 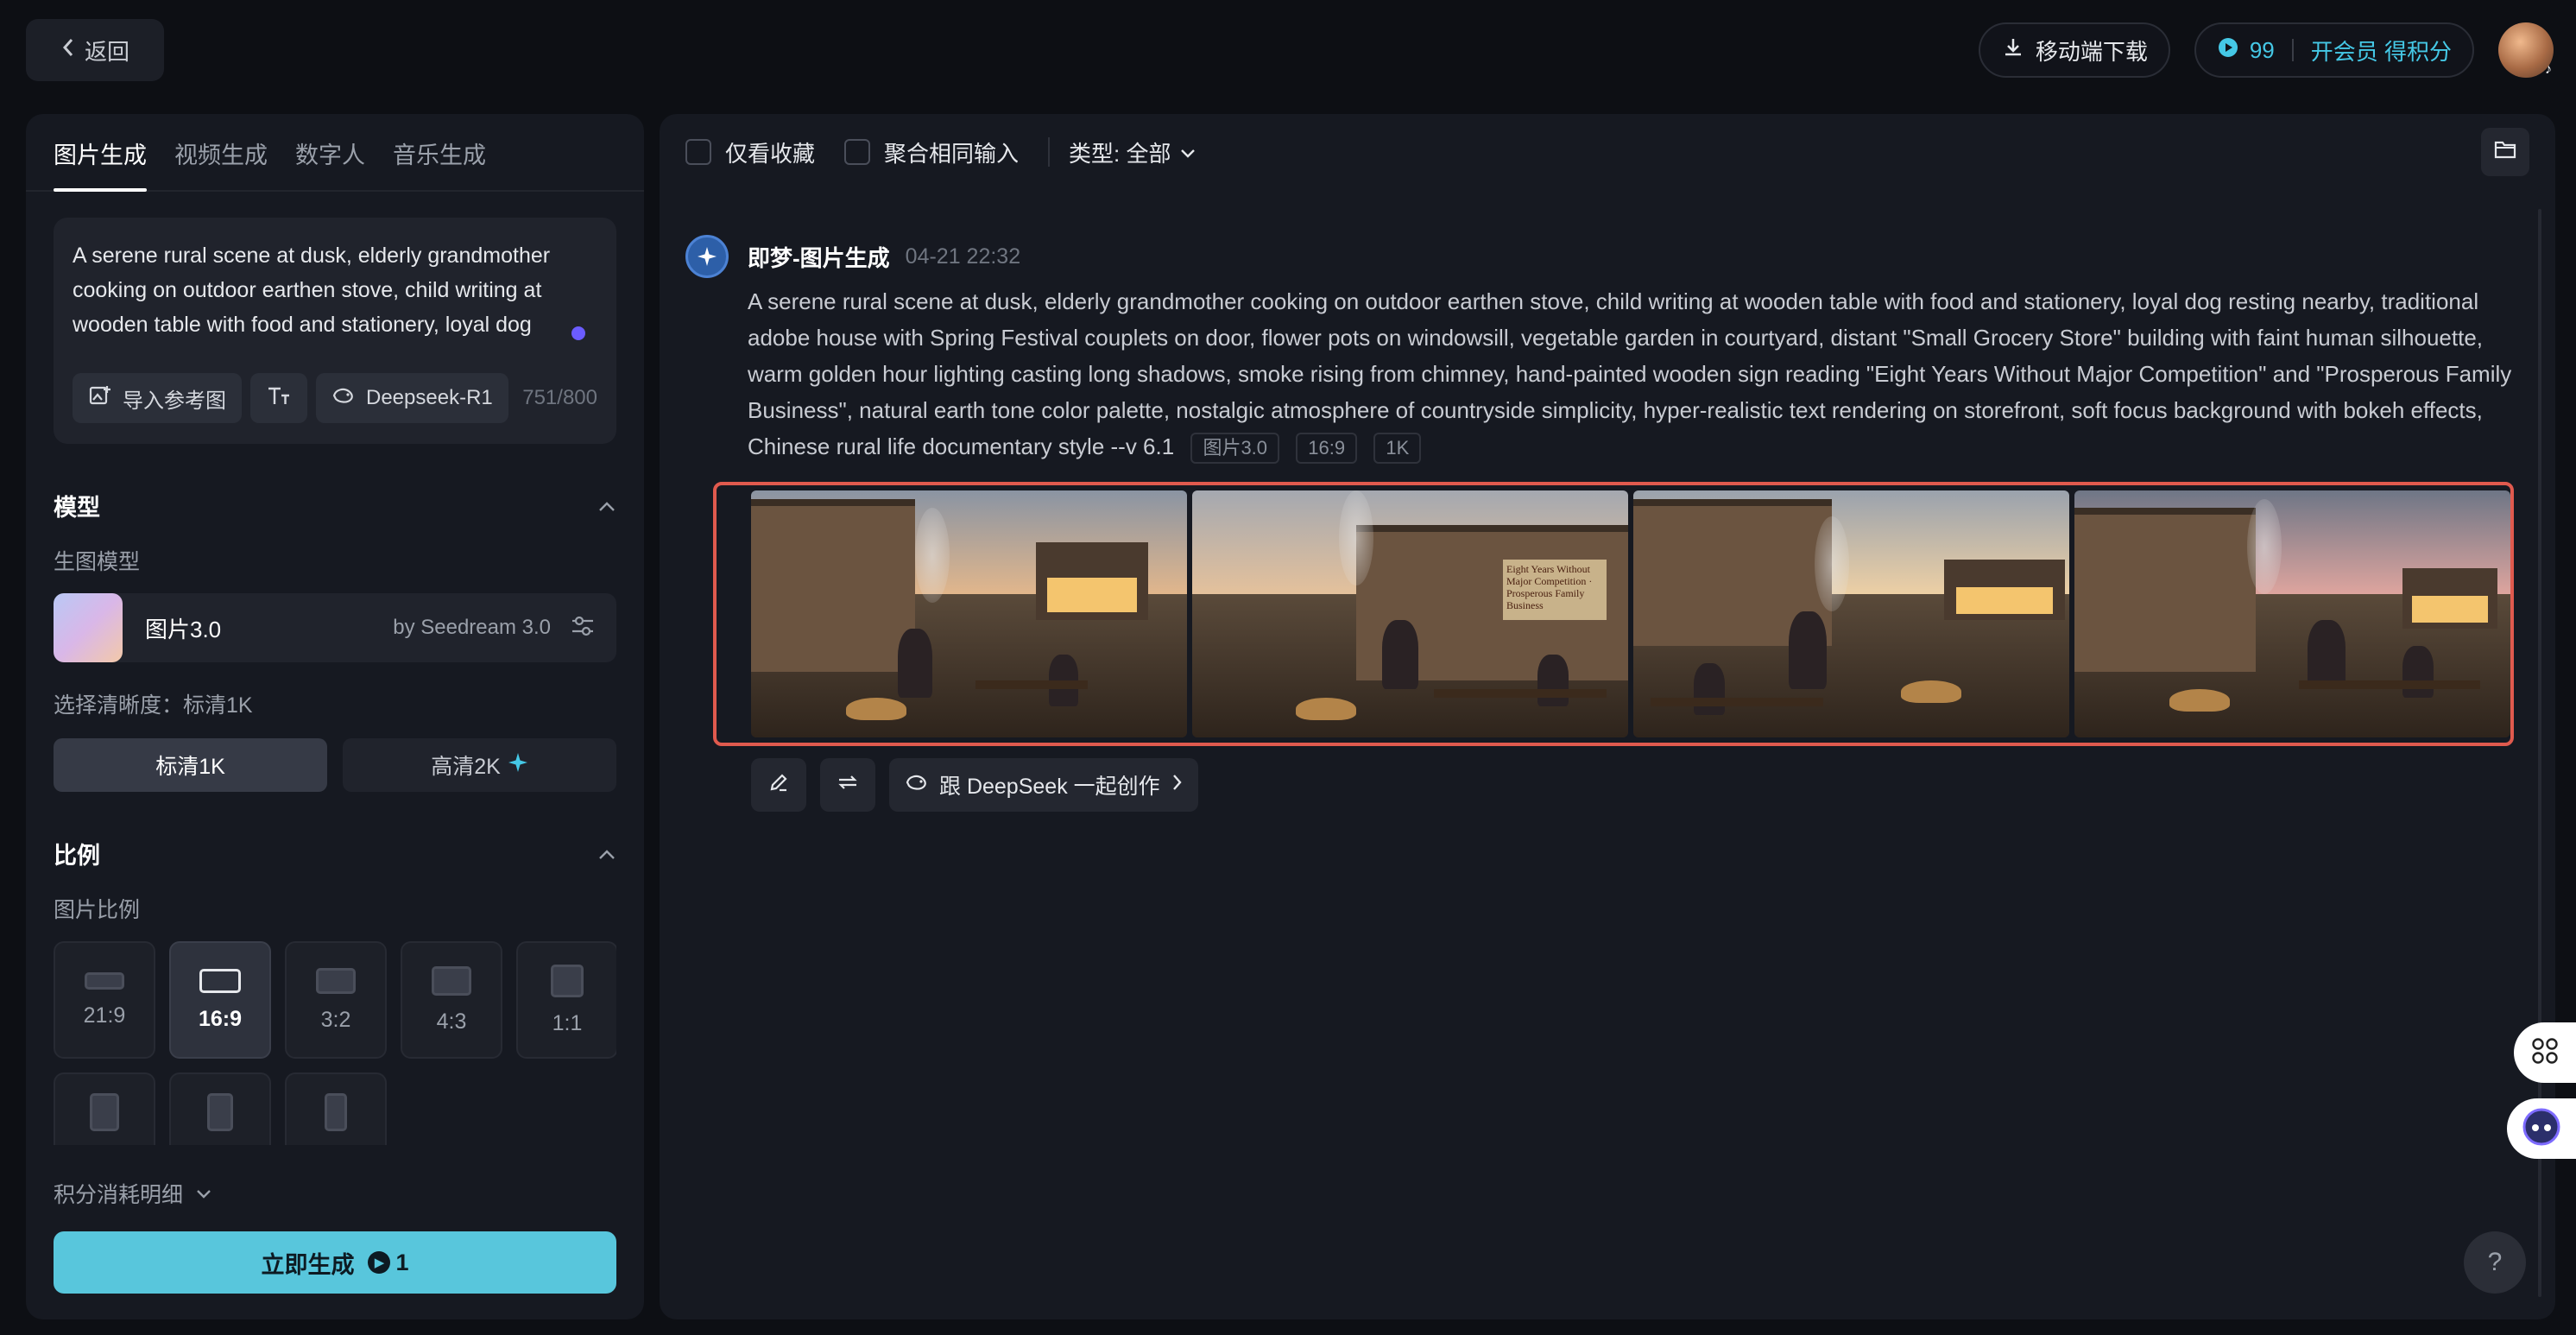 I want to click on ratio-label: 16:9, so click(x=220, y=1018).